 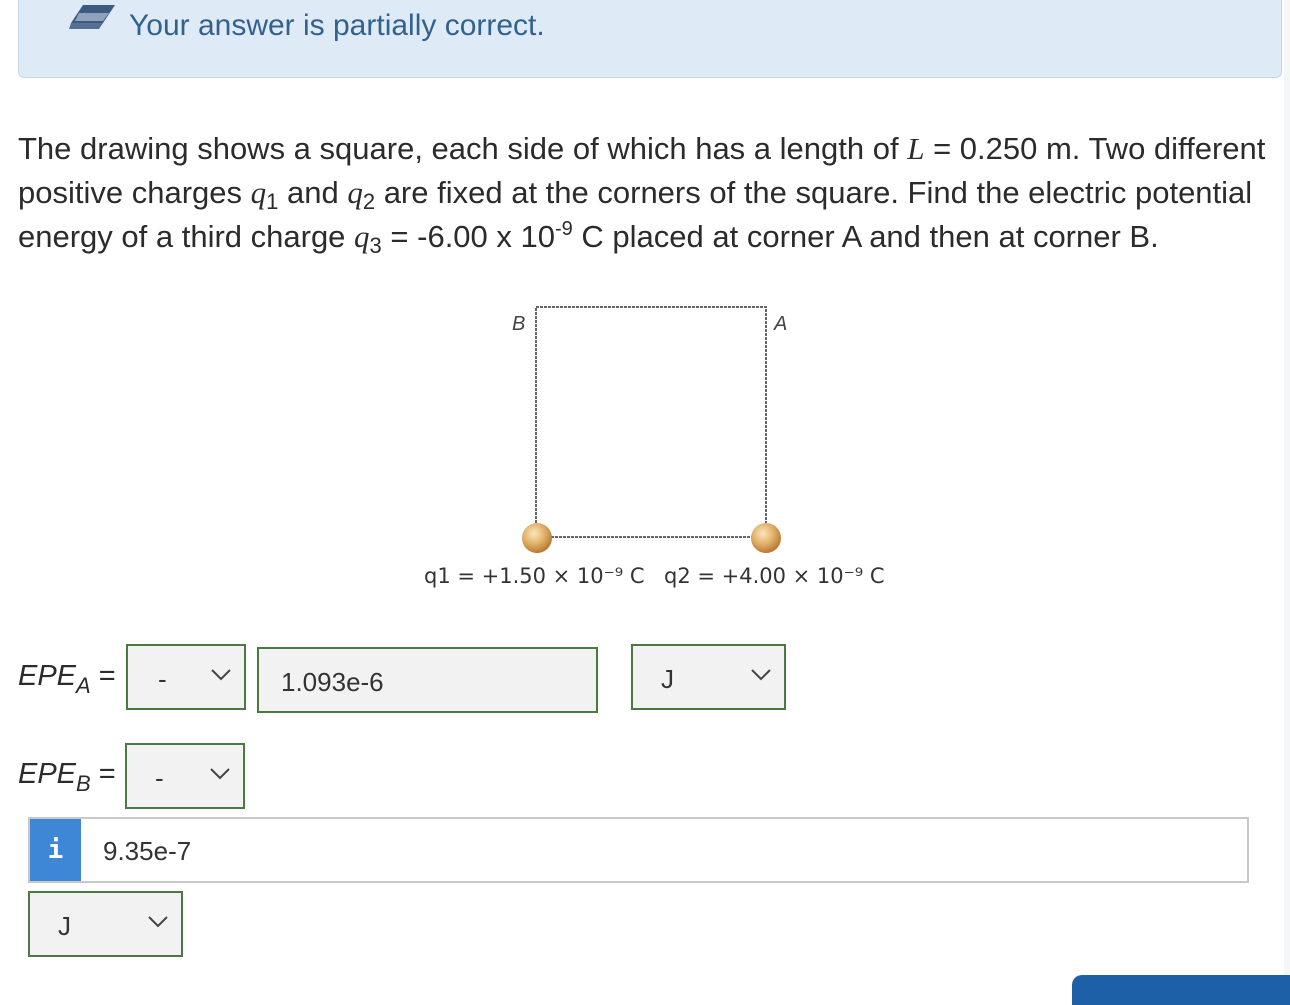 What do you see at coordinates (92, 17) in the screenshot?
I see `pencil-eraser-icon` at bounding box center [92, 17].